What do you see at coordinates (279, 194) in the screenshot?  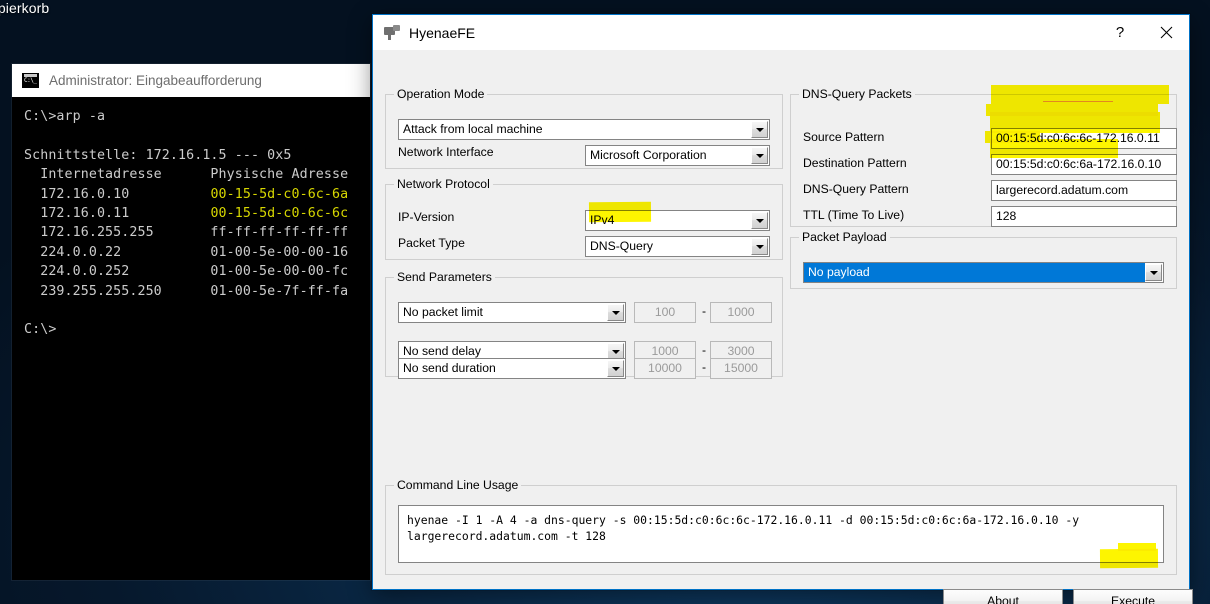 I see `console-mac-cell-highlighted: 00-15-5d-c0-6c-6a` at bounding box center [279, 194].